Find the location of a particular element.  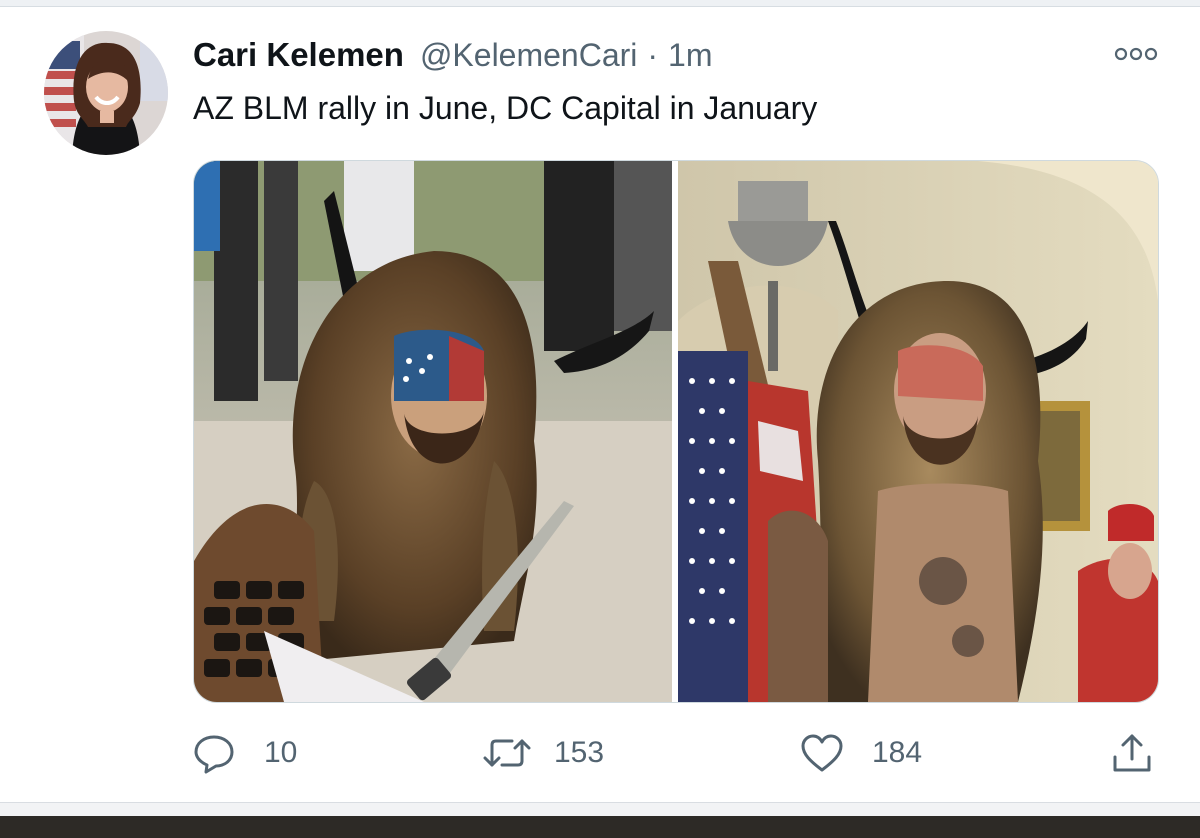

retweet-icon is located at coordinates (507, 753).